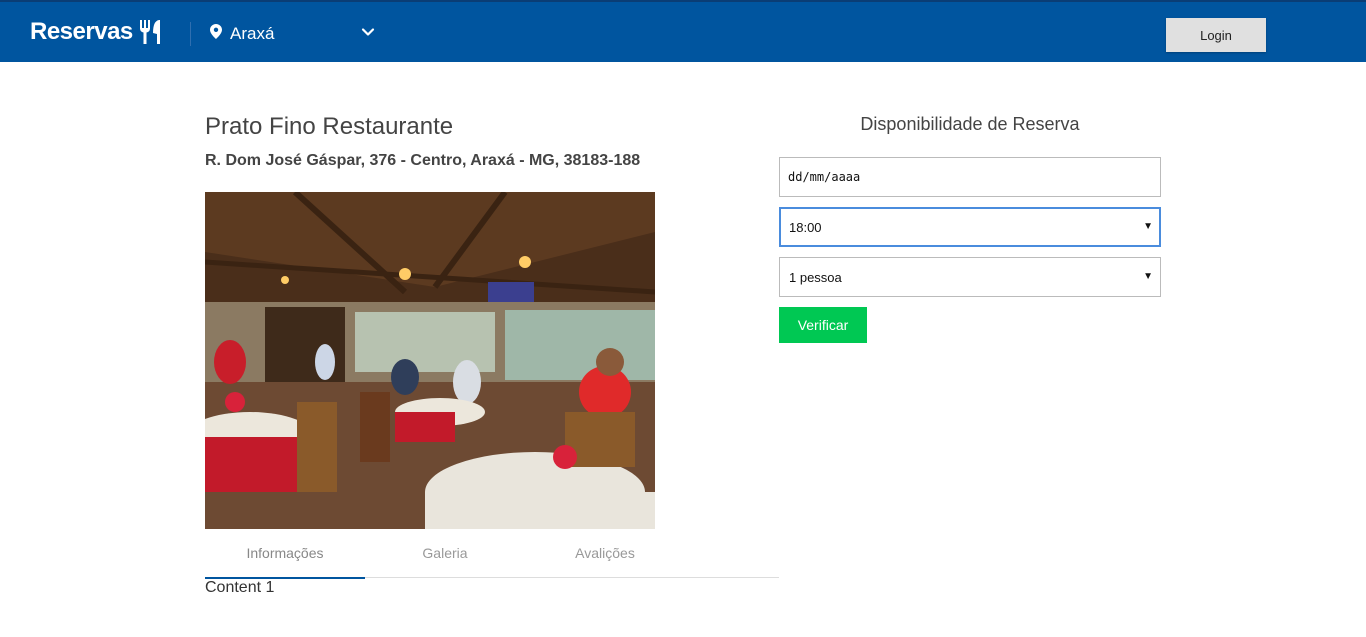 This screenshot has height=637, width=1366. I want to click on verify-button: Verificar, so click(823, 325).